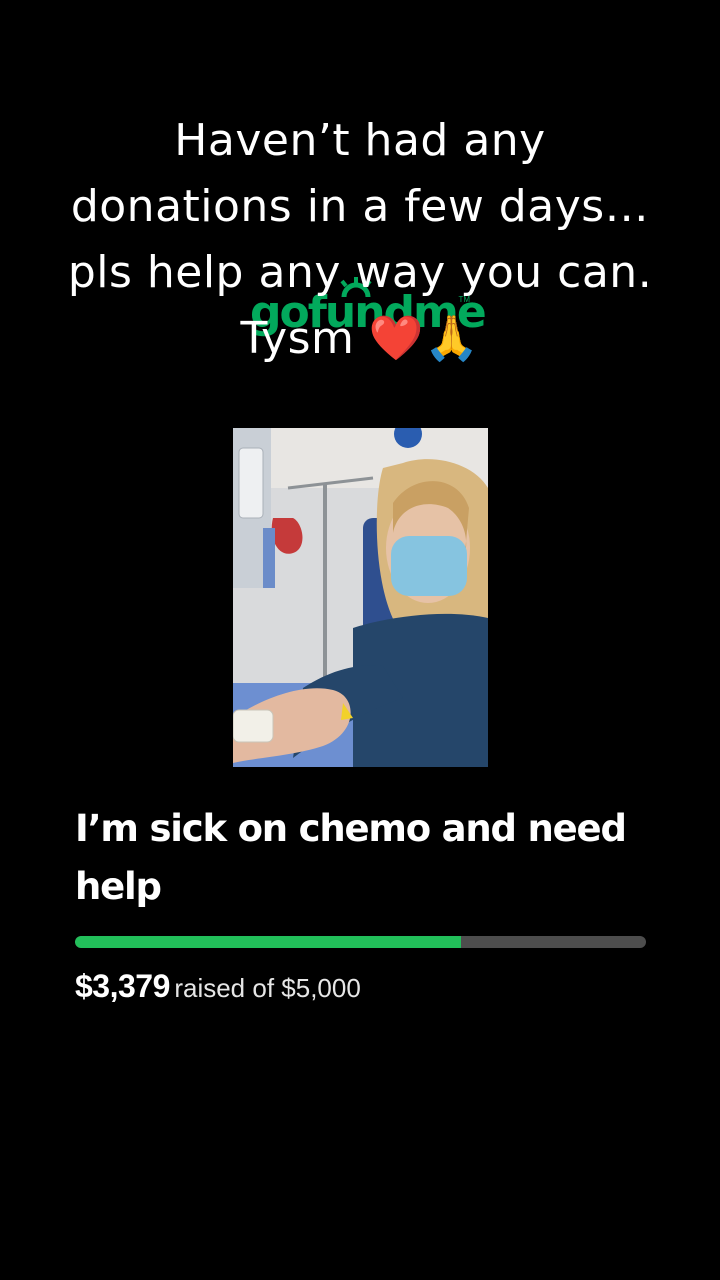 The width and height of the screenshot is (720, 1280). I want to click on goal-text: raised of $5,000, so click(267, 988).